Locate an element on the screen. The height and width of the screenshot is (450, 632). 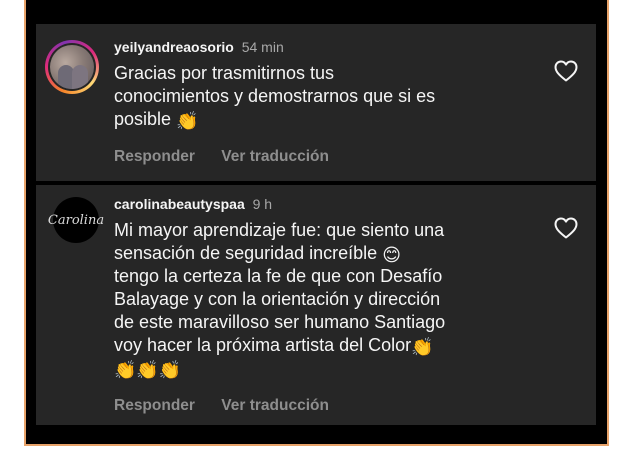
username: yeilyandreaosorio is located at coordinates (174, 47).